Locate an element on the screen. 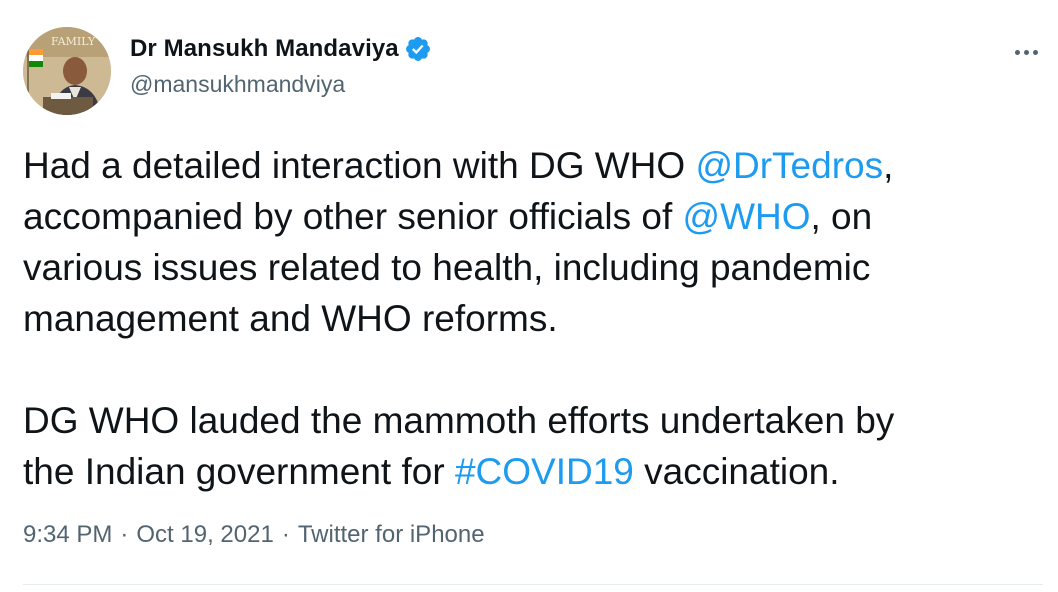 The image size is (1058, 592). tweet-source: Twitter for iPhone is located at coordinates (391, 535).